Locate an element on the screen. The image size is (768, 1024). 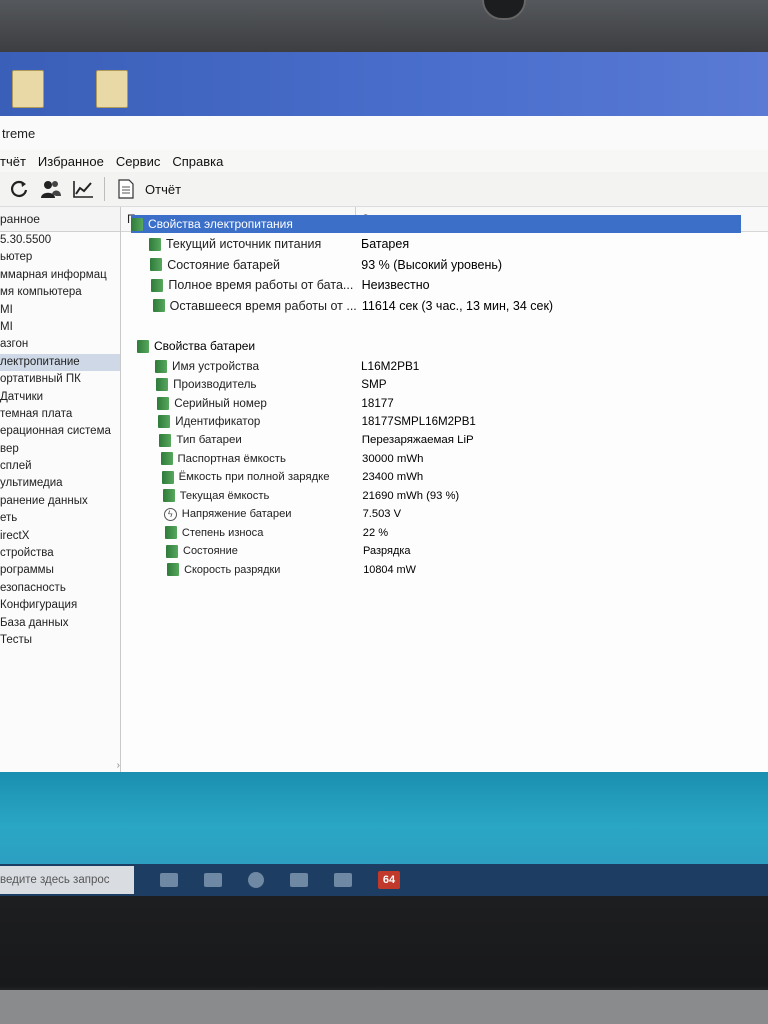
tree-item: рограммы is located at coordinates (60, 570).